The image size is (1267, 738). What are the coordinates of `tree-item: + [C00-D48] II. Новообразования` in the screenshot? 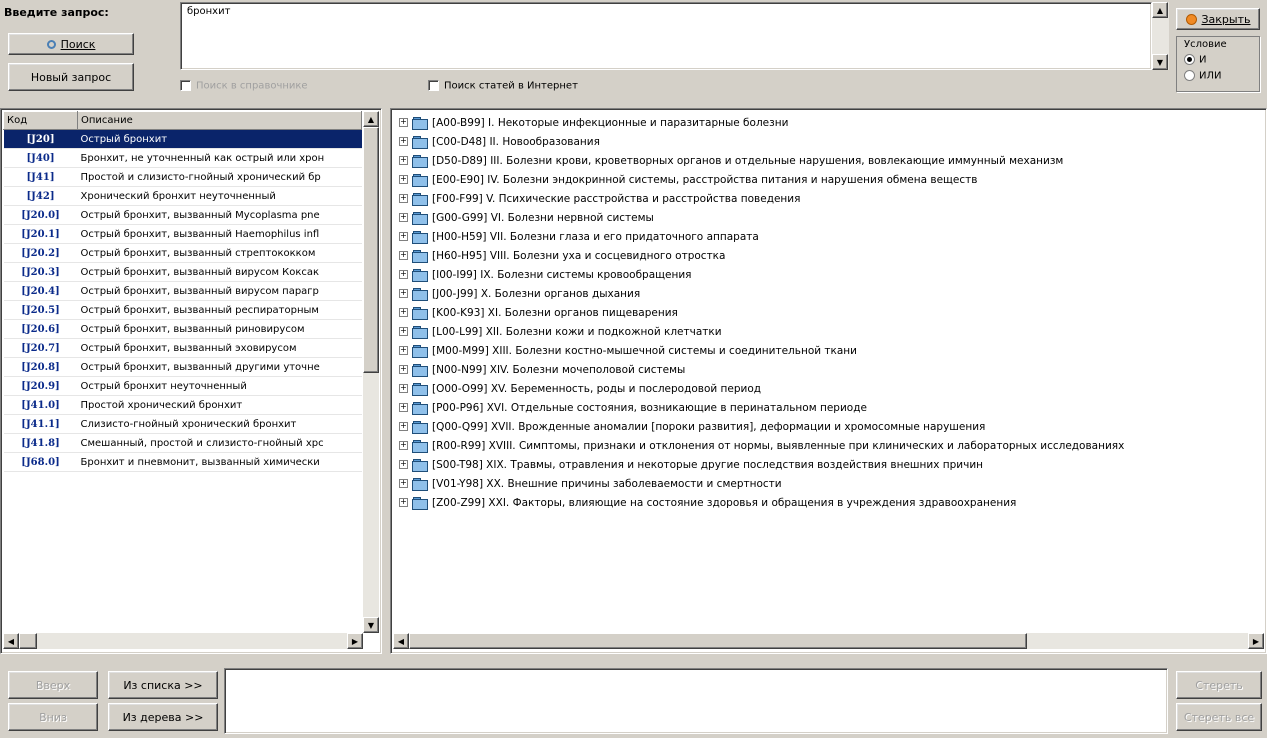 It's located at (830, 141).